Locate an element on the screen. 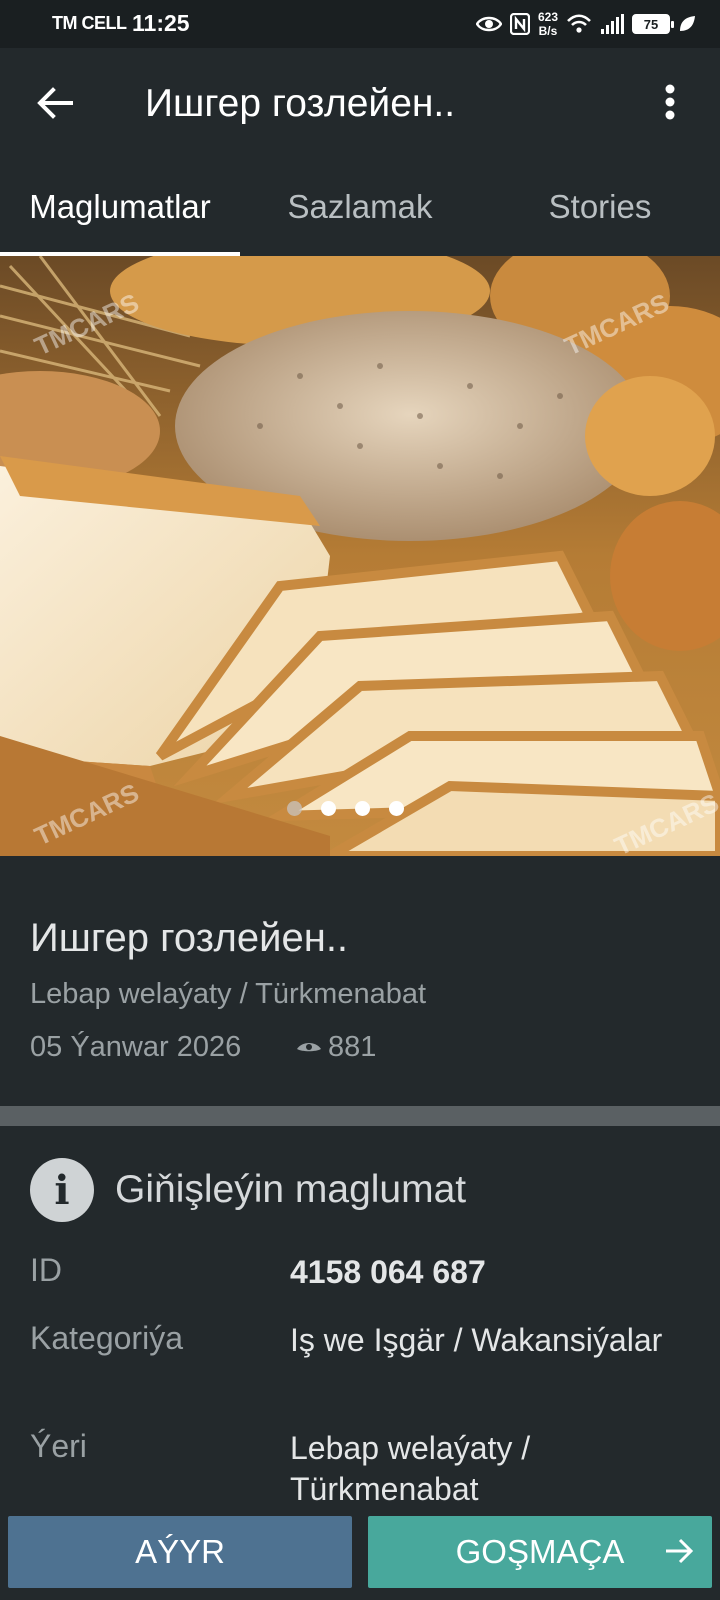 Image resolution: width=720 pixels, height=1600 pixels. carrier-name: TM CELL is located at coordinates (89, 23).